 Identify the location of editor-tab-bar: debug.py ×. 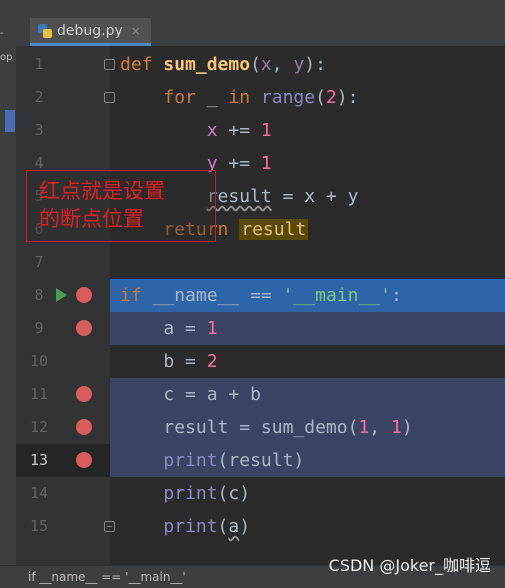
(260, 23).